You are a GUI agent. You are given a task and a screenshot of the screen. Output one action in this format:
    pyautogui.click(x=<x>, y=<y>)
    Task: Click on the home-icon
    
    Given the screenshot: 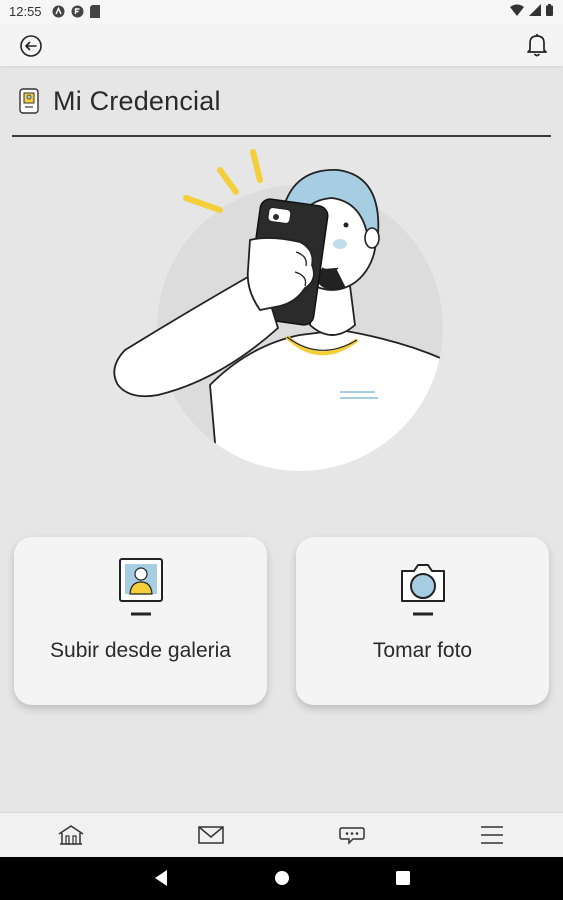 What is the action you would take?
    pyautogui.click(x=71, y=835)
    